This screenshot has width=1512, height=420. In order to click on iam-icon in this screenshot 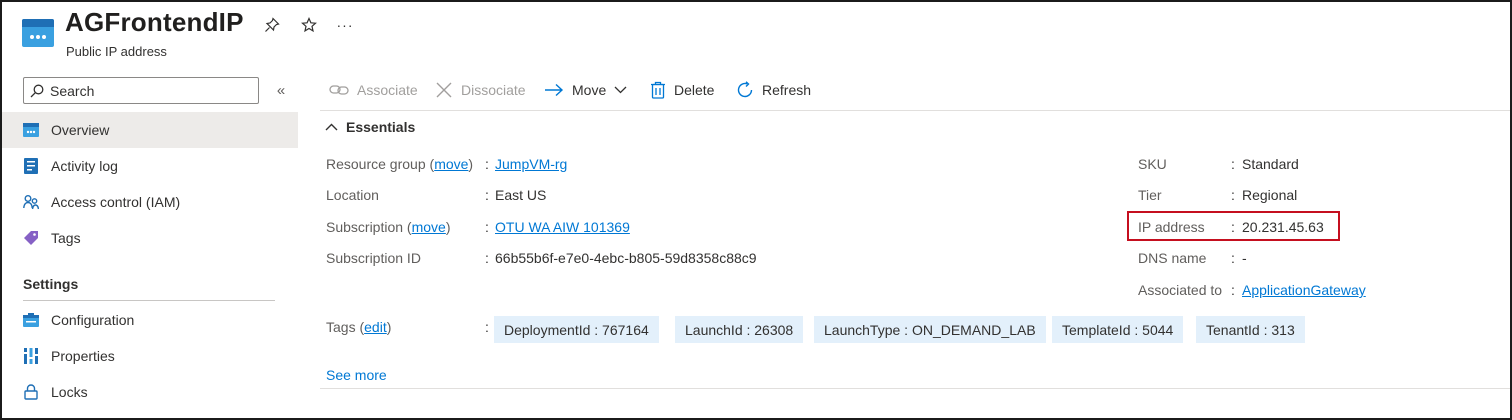, I will do `click(31, 202)`.